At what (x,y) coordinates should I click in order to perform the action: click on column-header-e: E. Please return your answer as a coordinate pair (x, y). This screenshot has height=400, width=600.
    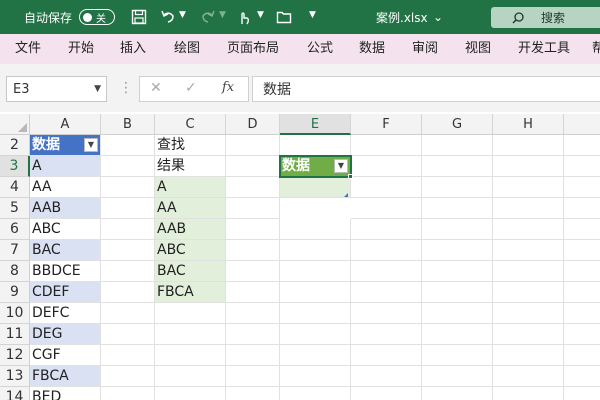
    Looking at the image, I should click on (315, 124).